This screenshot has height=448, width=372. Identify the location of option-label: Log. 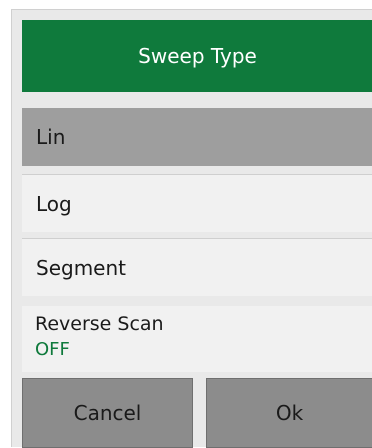
(54, 203).